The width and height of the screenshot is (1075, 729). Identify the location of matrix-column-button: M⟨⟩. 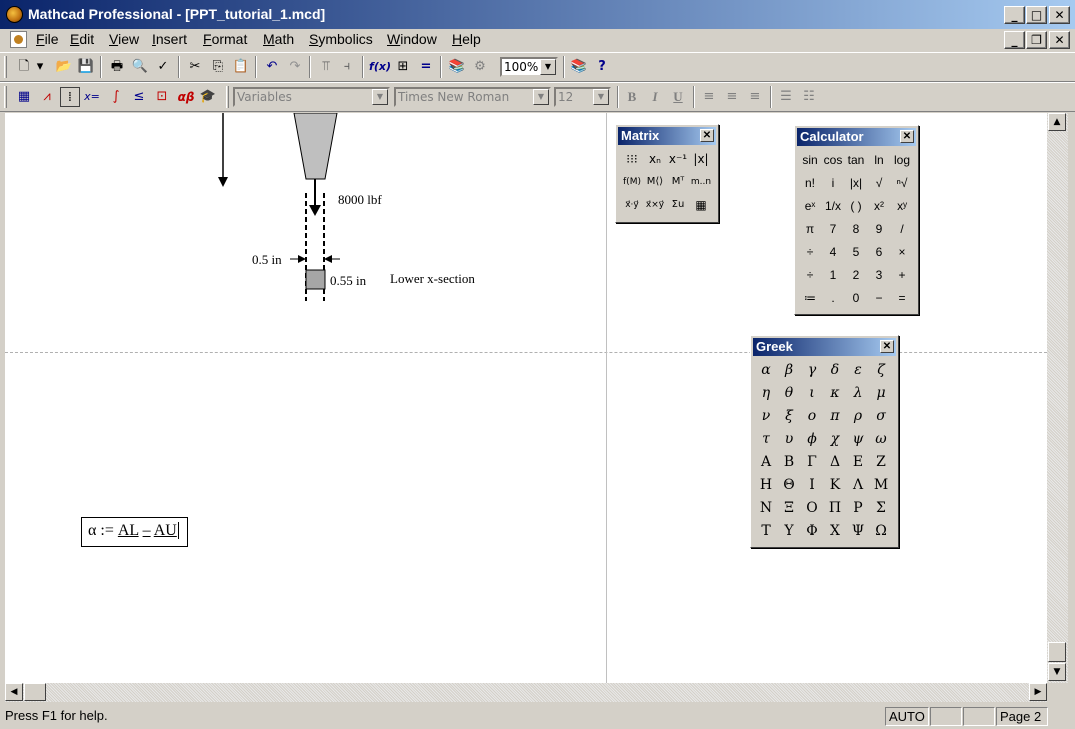
(655, 182).